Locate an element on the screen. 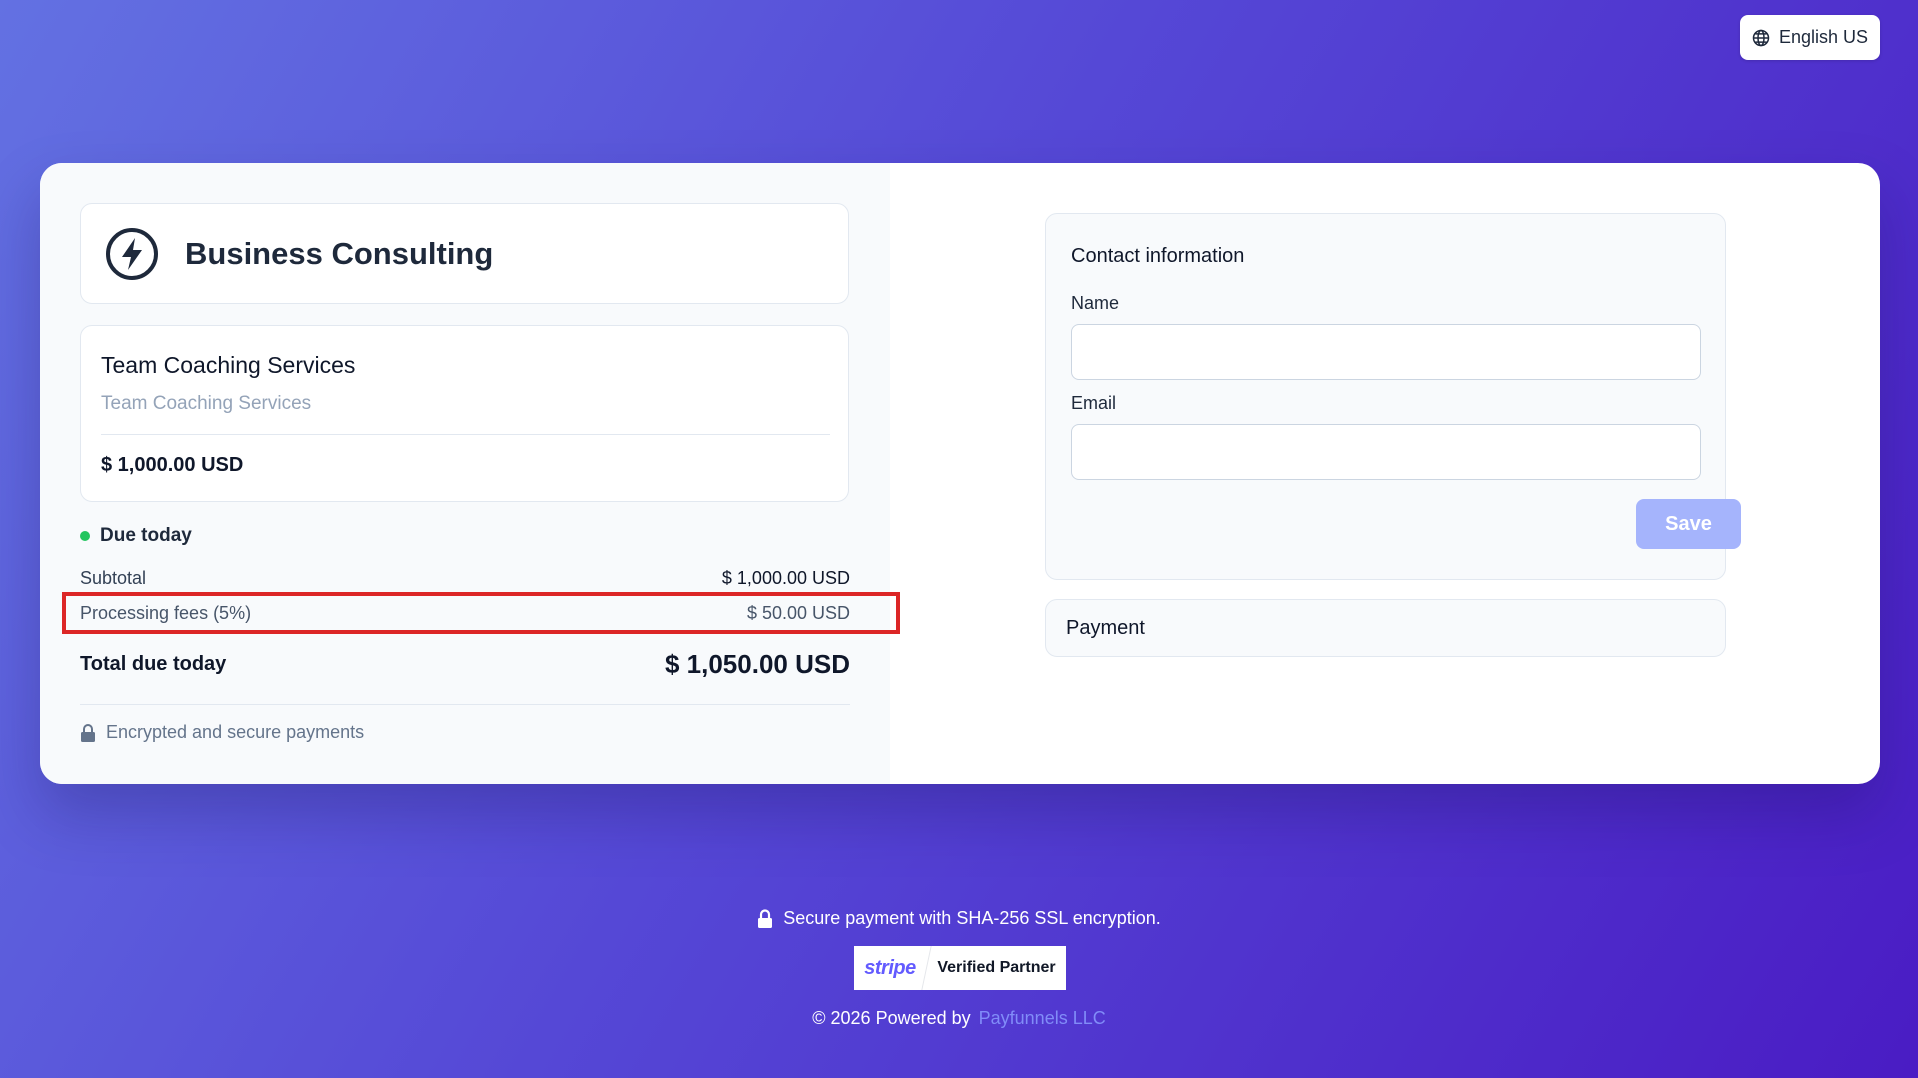 This screenshot has height=1078, width=1918. merchant-header: Business Consulting is located at coordinates (464, 253).